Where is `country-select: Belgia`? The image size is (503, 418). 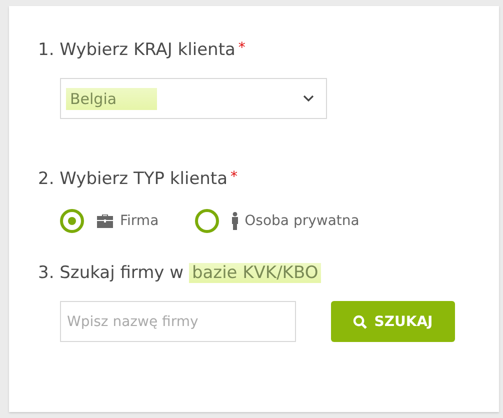 country-select: Belgia is located at coordinates (193, 98).